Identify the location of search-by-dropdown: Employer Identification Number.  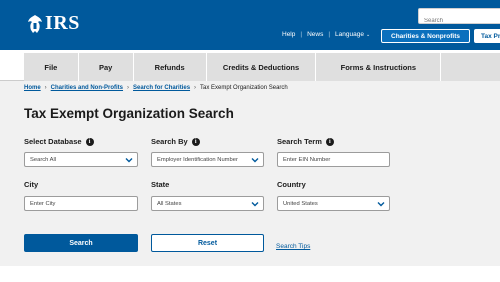
(207, 159).